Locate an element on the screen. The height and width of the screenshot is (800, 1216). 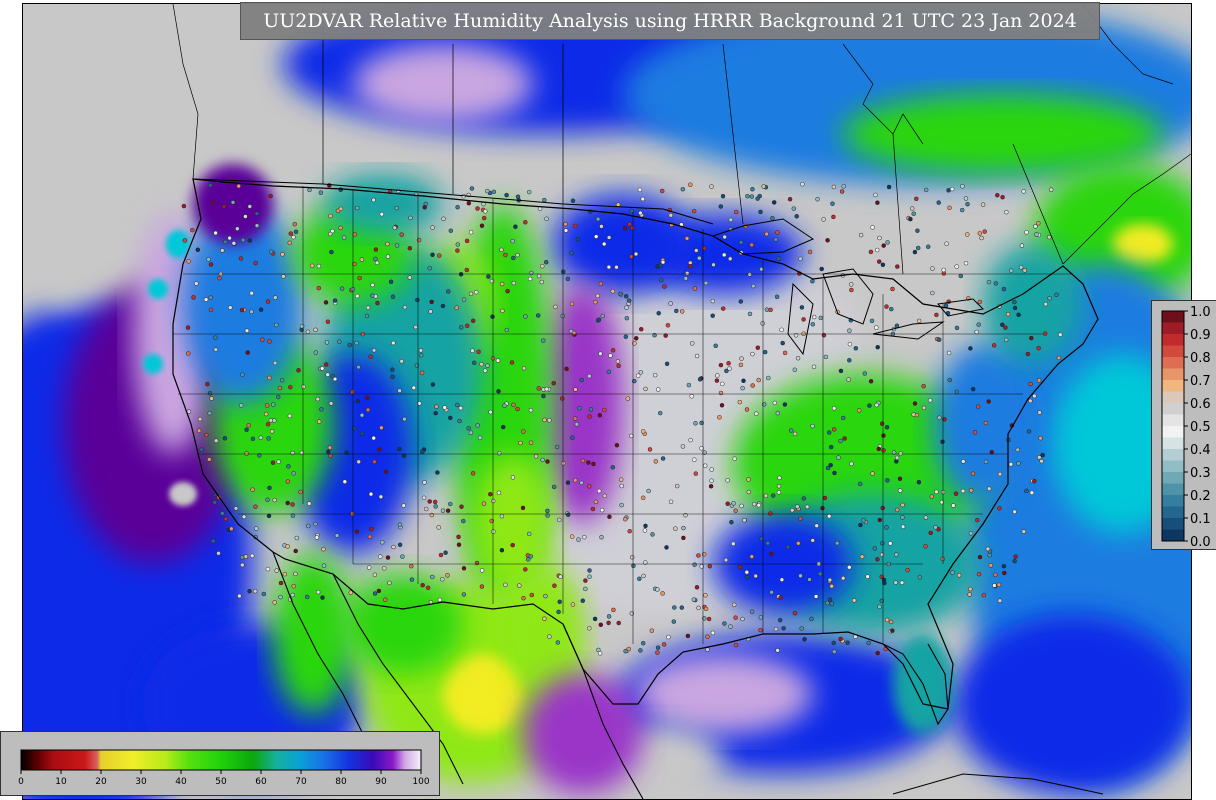
obs-colorbar-segment is located at coordinates (1173, 432).